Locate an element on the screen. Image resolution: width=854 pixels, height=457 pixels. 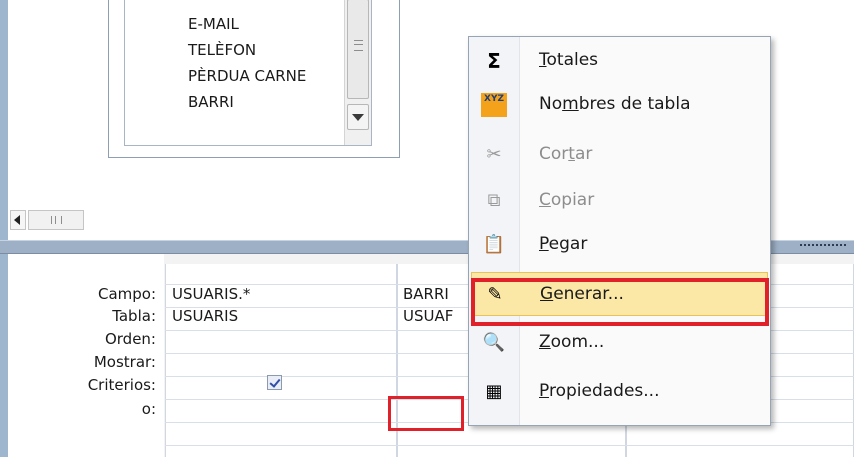
row-label-criterios: Criterios: is located at coordinates (121, 385).